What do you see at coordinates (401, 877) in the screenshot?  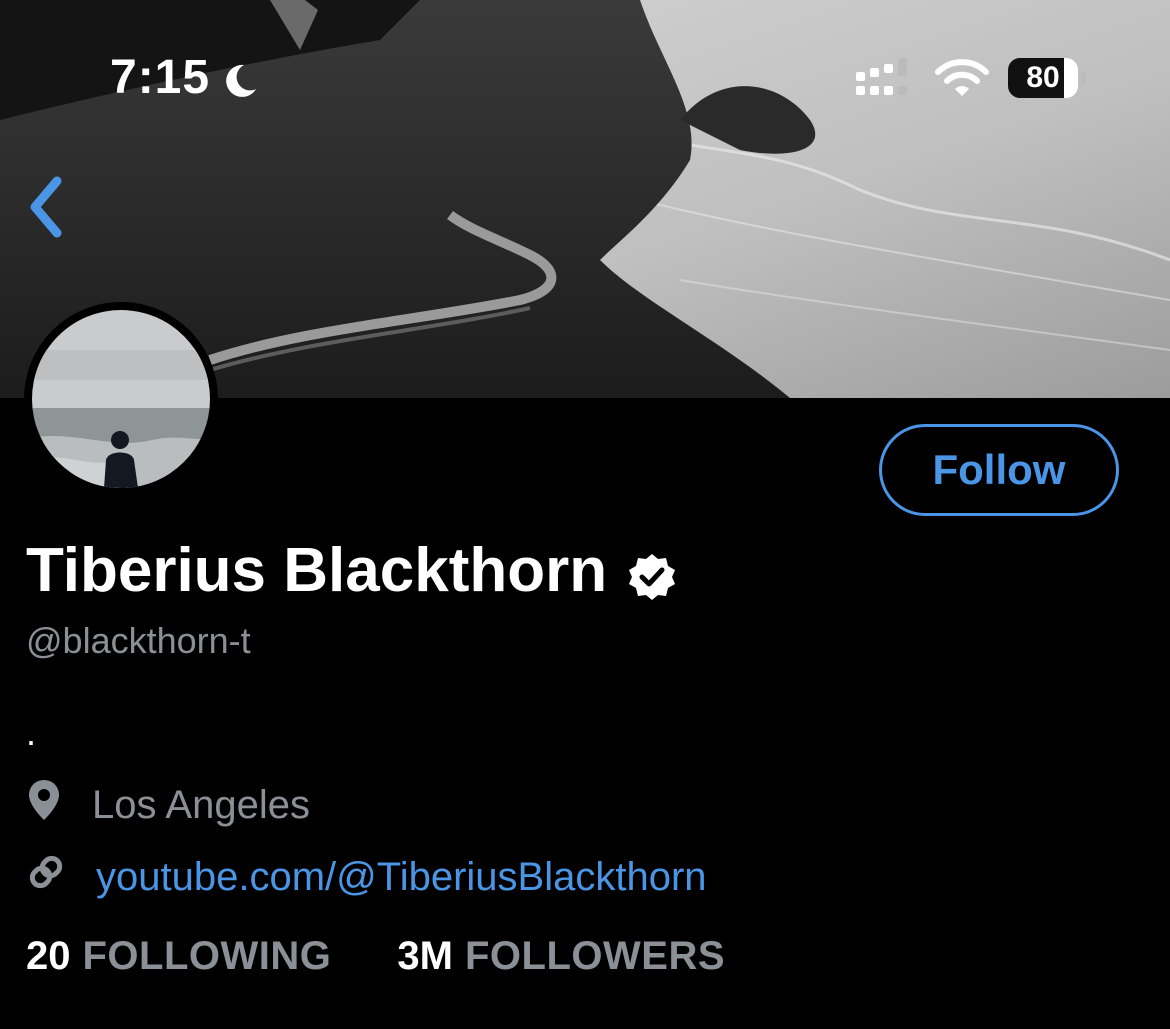 I see `website-link: youtube.com/@TiberiusBlackthorn` at bounding box center [401, 877].